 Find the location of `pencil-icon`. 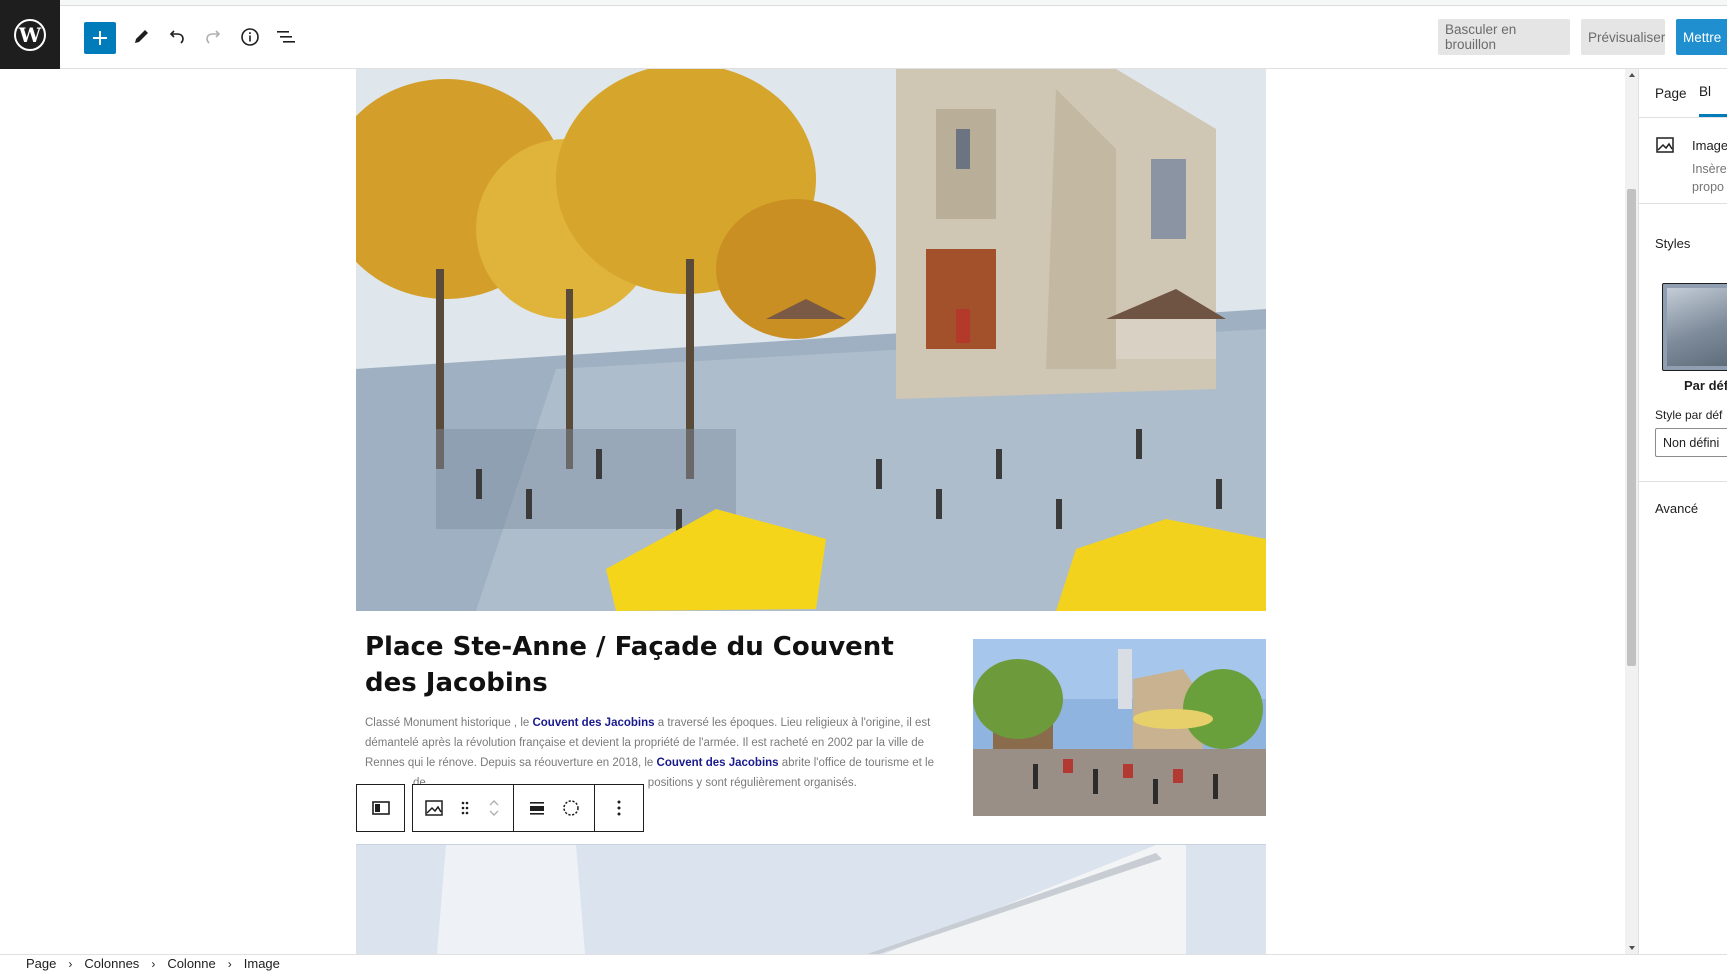

pencil-icon is located at coordinates (141, 36).